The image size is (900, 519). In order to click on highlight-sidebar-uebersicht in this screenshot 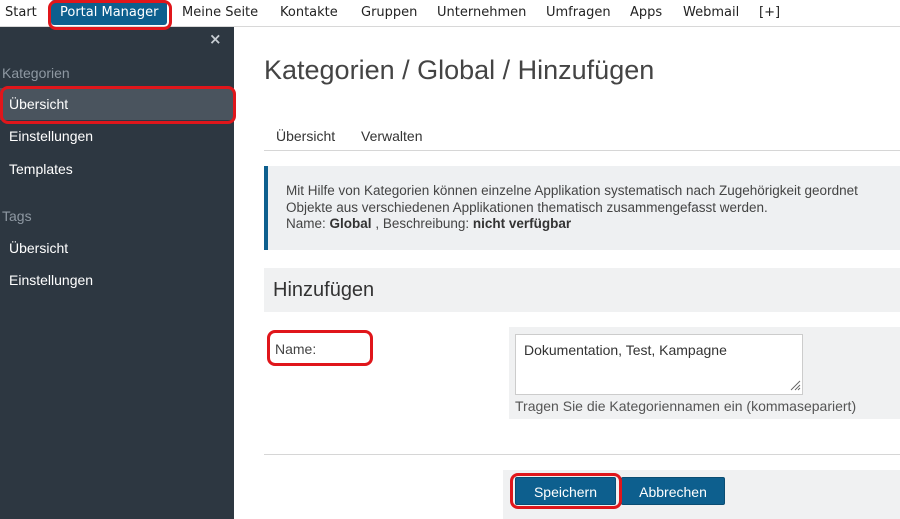, I will do `click(118, 105)`.